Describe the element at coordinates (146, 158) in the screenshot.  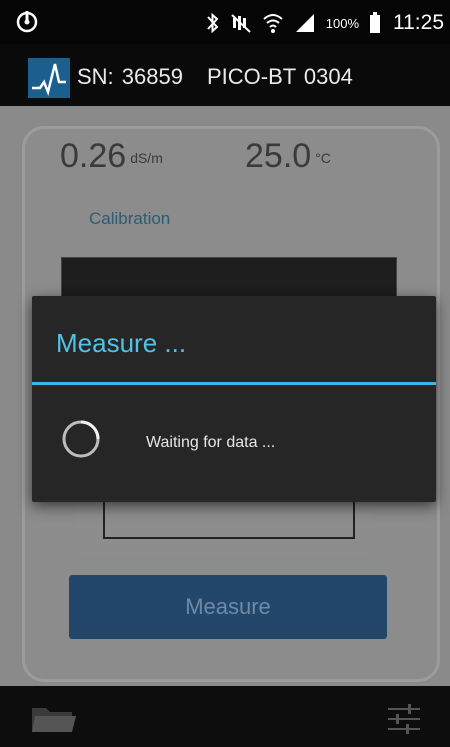
I see `ec-unit: dS/m` at that location.